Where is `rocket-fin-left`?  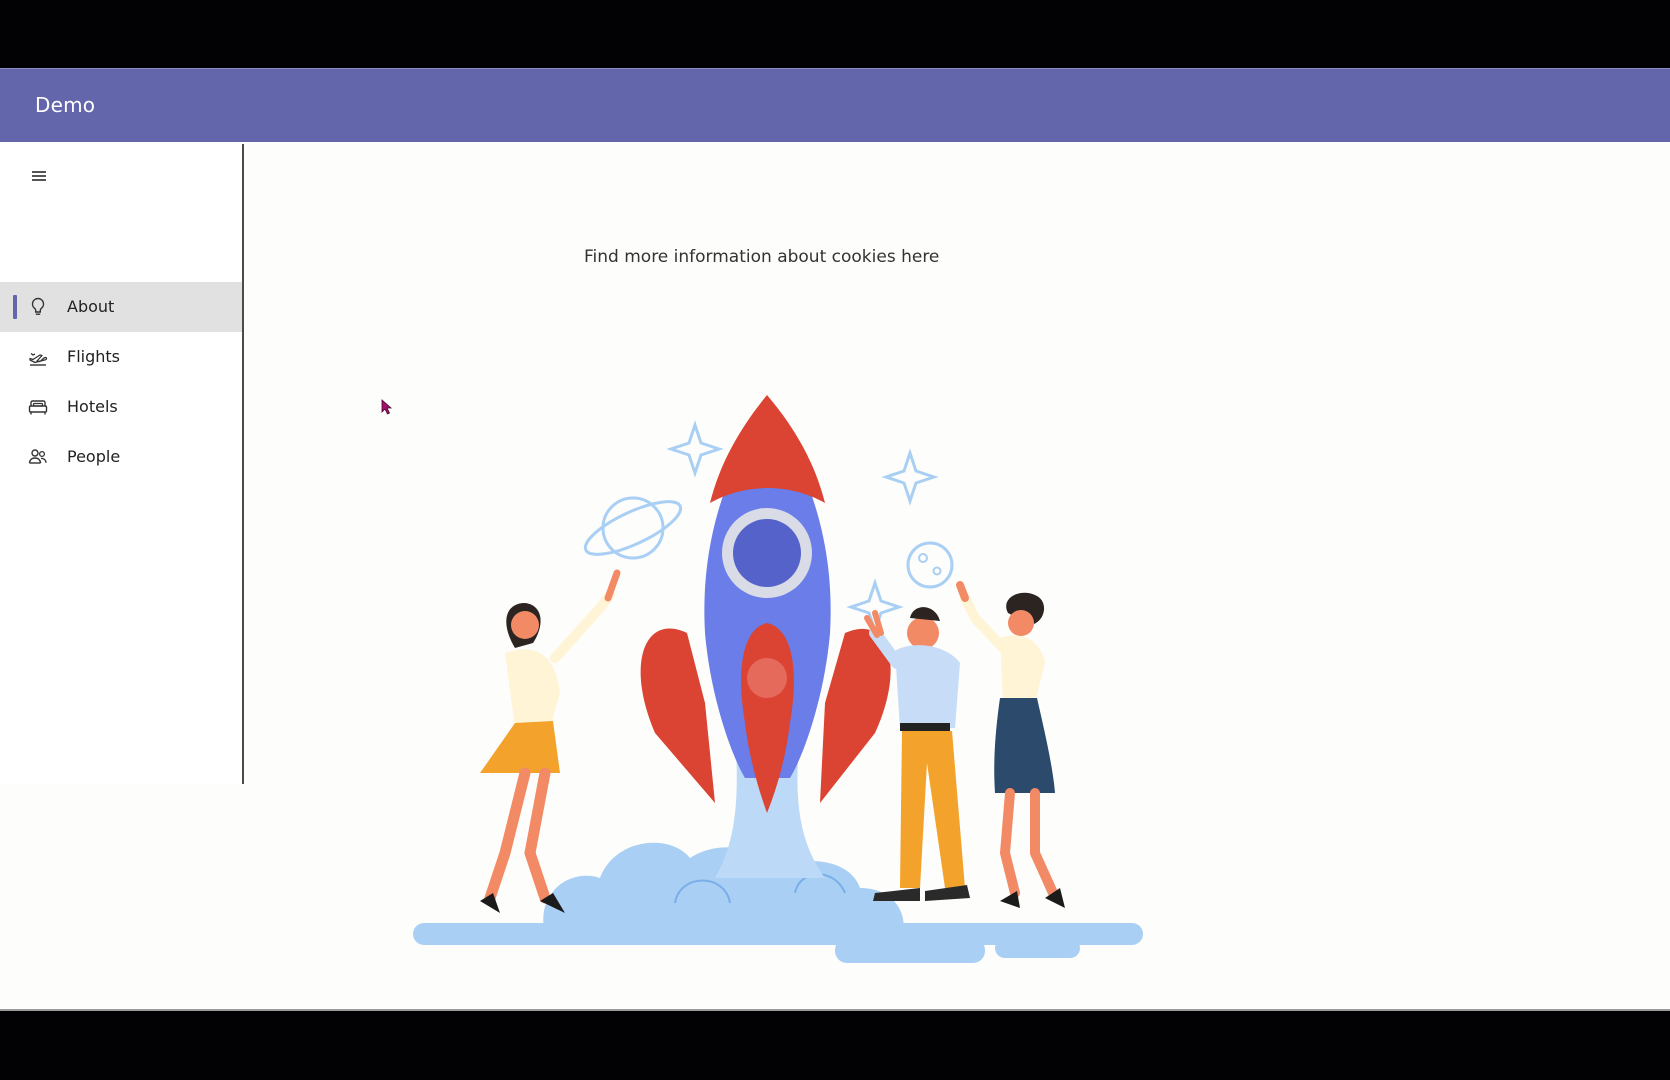 rocket-fin-left is located at coordinates (677, 715).